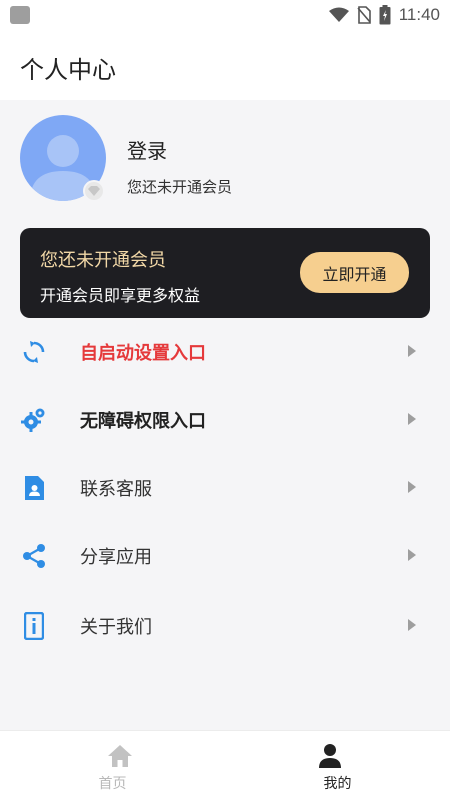  Describe the element at coordinates (112, 784) in the screenshot. I see `tab-home-label: 首页` at that location.